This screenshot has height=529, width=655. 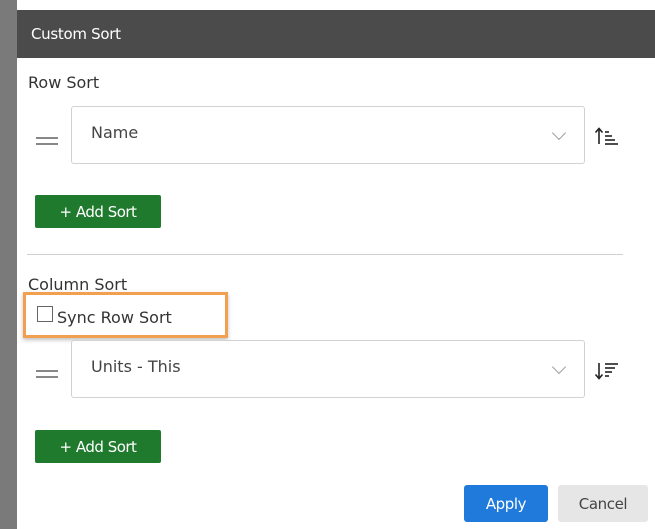 I want to click on left-backdrop, so click(x=8, y=264).